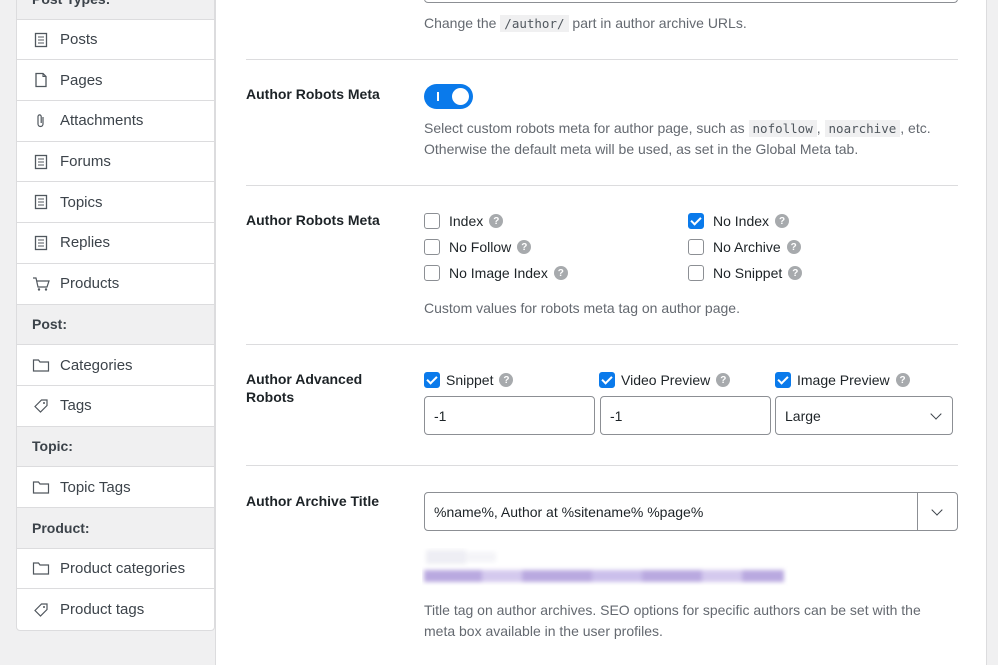  I want to click on robots-meta-toggle, so click(448, 96).